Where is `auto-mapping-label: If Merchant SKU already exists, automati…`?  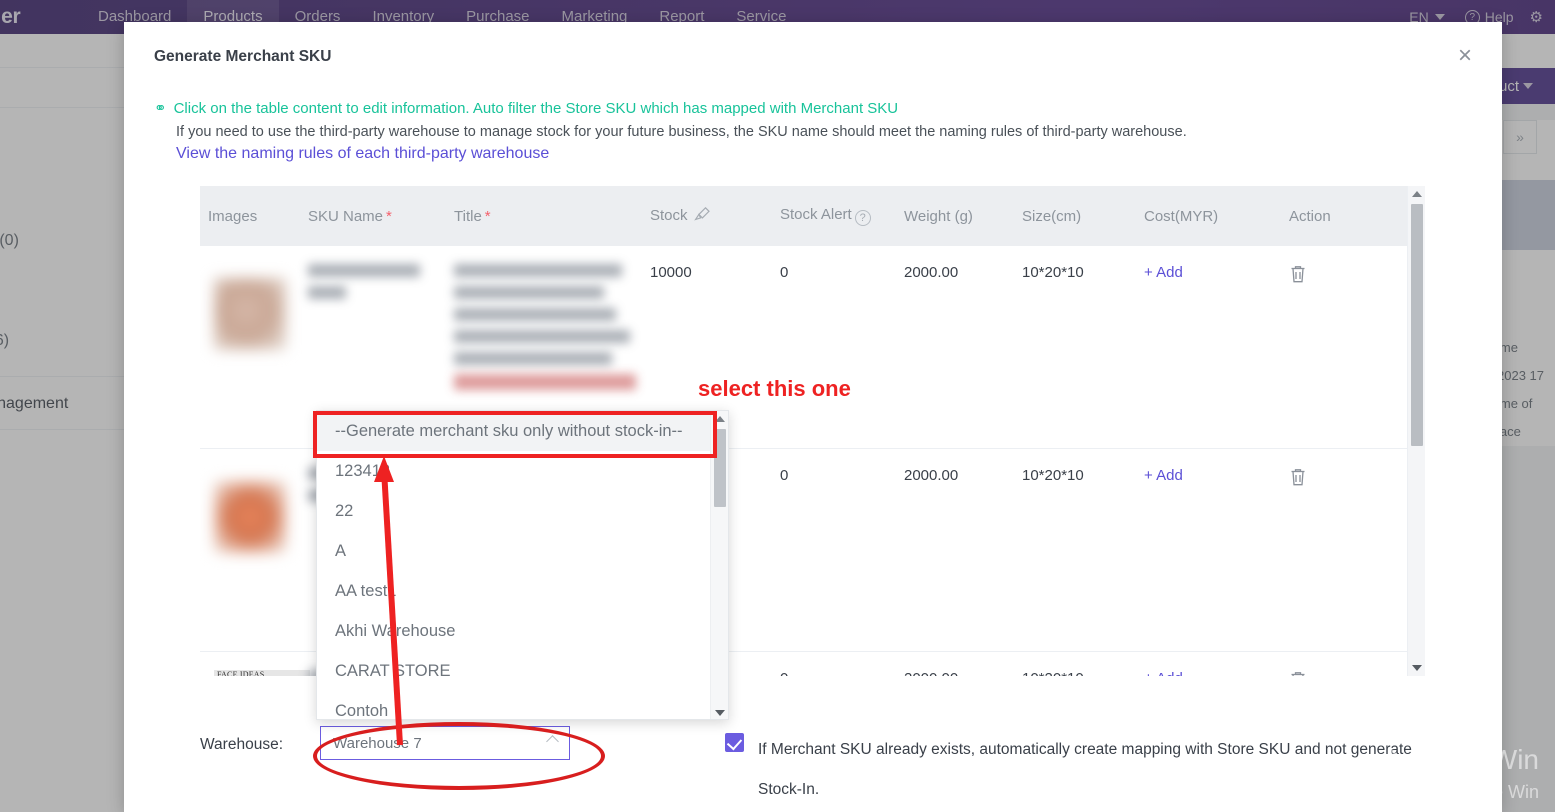
auto-mapping-label: If Merchant SKU already exists, automati… is located at coordinates (1085, 769).